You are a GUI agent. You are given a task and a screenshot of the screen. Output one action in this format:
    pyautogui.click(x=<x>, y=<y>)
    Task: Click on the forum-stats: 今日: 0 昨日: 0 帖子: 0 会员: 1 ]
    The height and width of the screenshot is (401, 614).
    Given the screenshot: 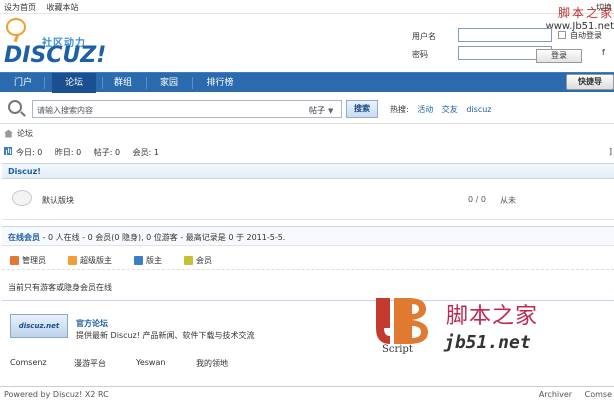 What is the action you would take?
    pyautogui.click(x=307, y=152)
    